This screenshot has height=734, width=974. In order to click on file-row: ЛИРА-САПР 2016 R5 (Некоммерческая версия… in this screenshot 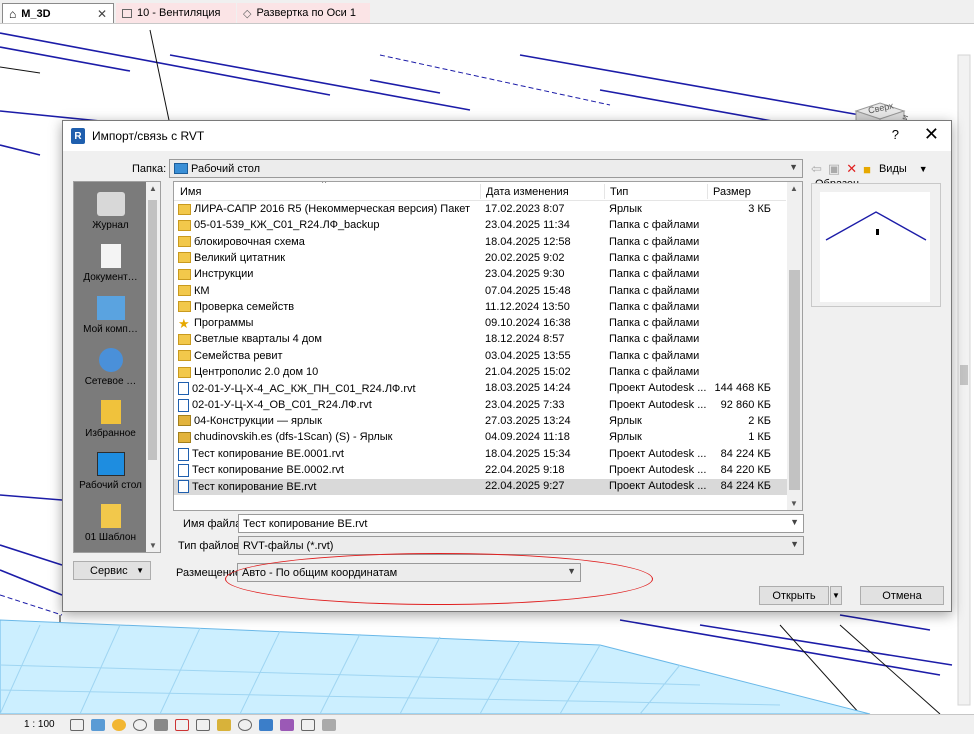, I will do `click(481, 210)`.